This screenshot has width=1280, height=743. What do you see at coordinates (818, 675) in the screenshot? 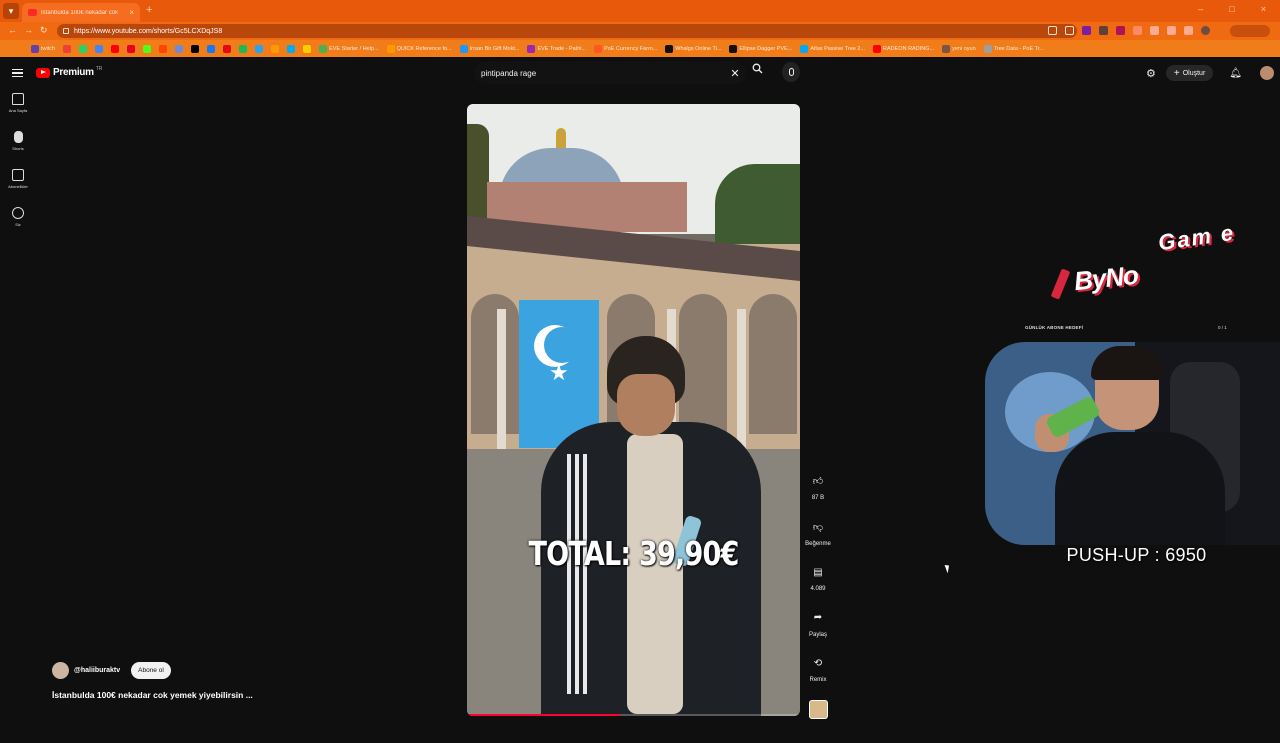
I see `remix-action: ⟲ Remix` at bounding box center [818, 675].